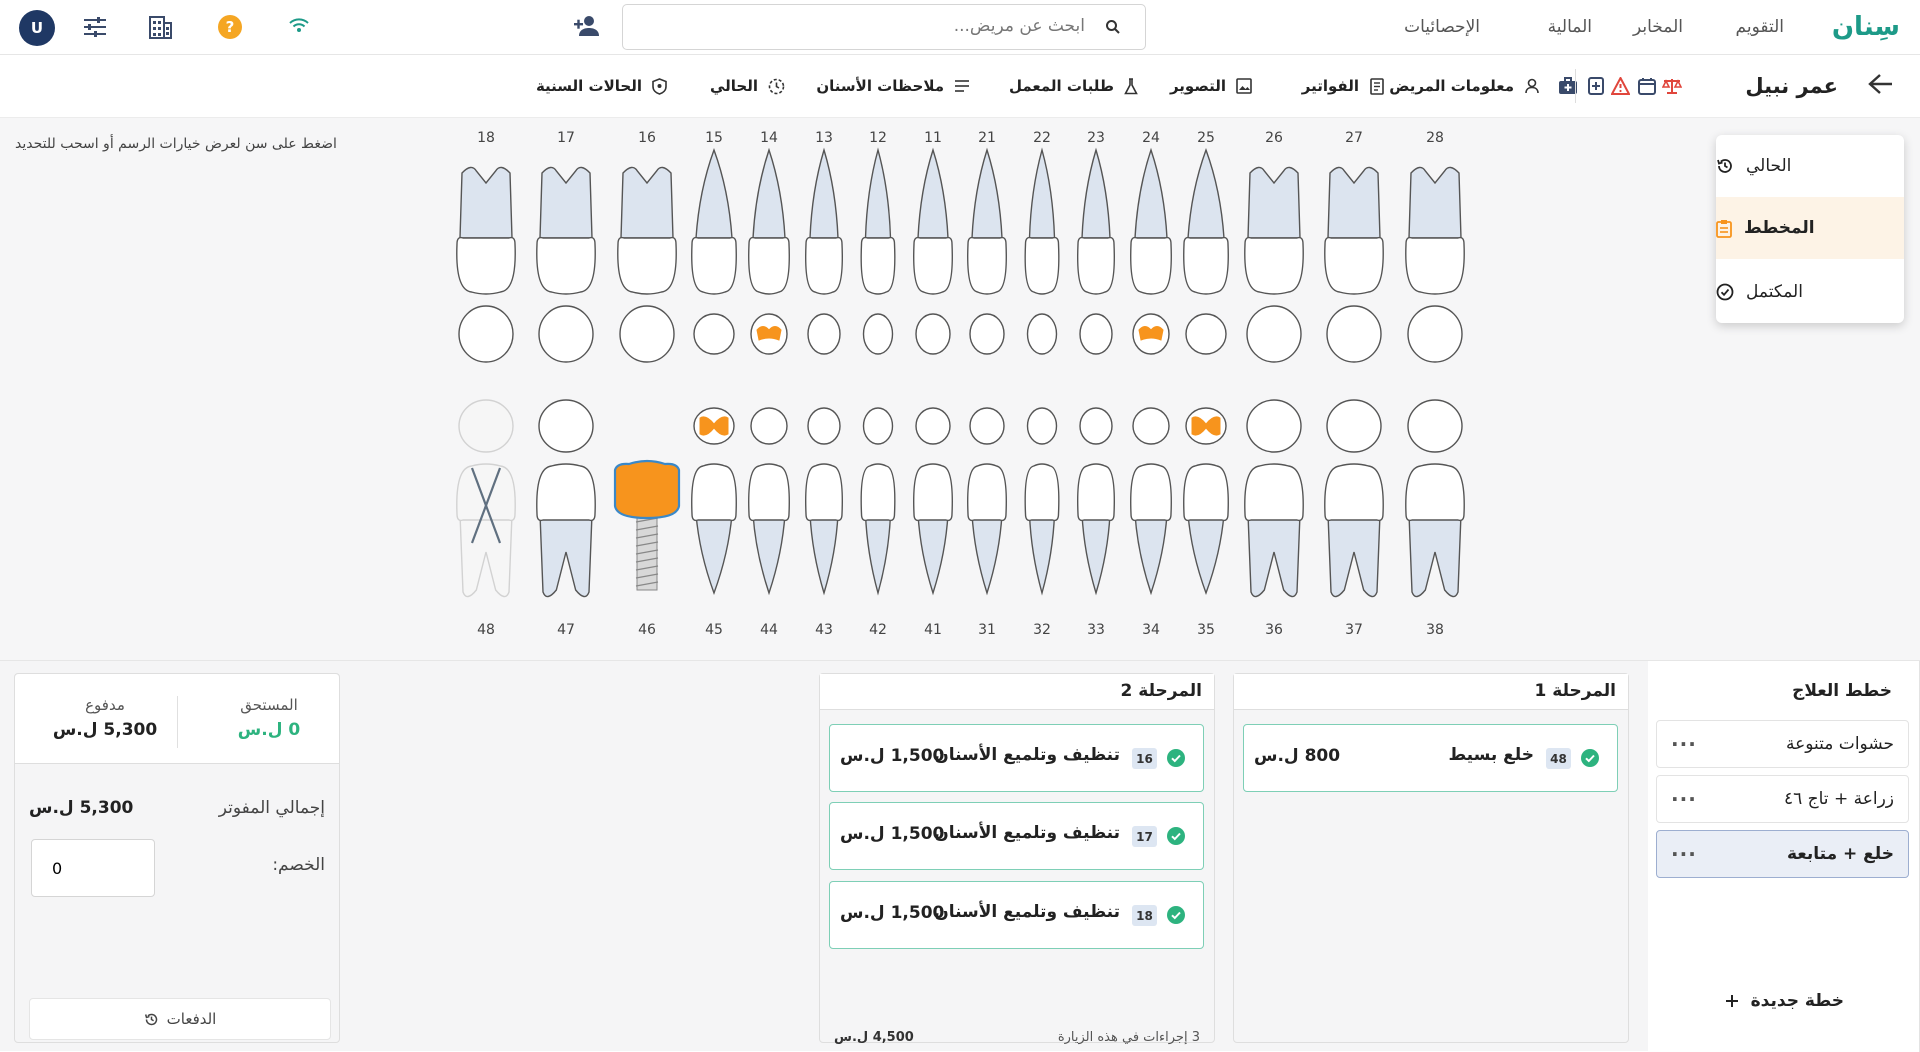 The image size is (1920, 1052). I want to click on plan-item: حشوات متنوعة ···, so click(1782, 744).